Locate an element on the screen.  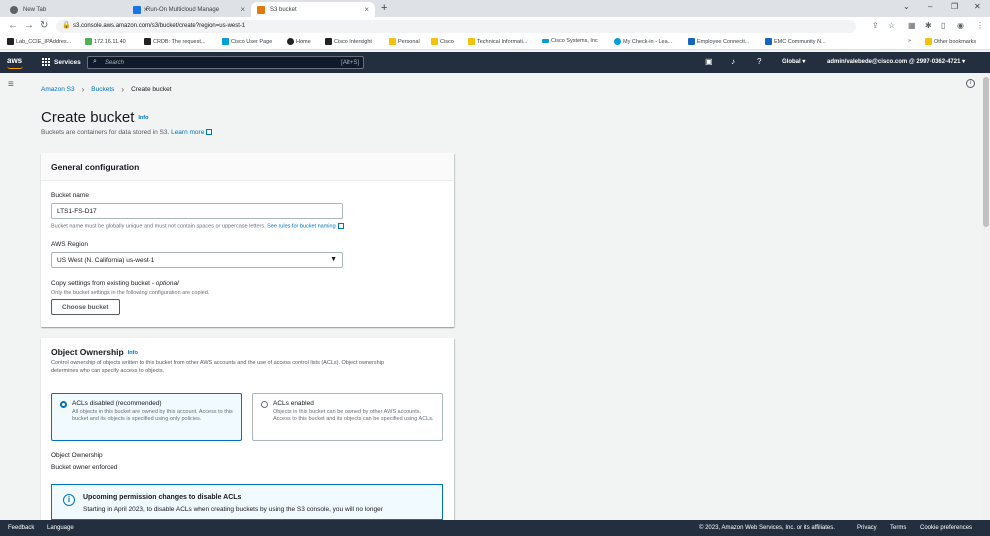
new-tab-icon: + is located at coordinates (384, 8).